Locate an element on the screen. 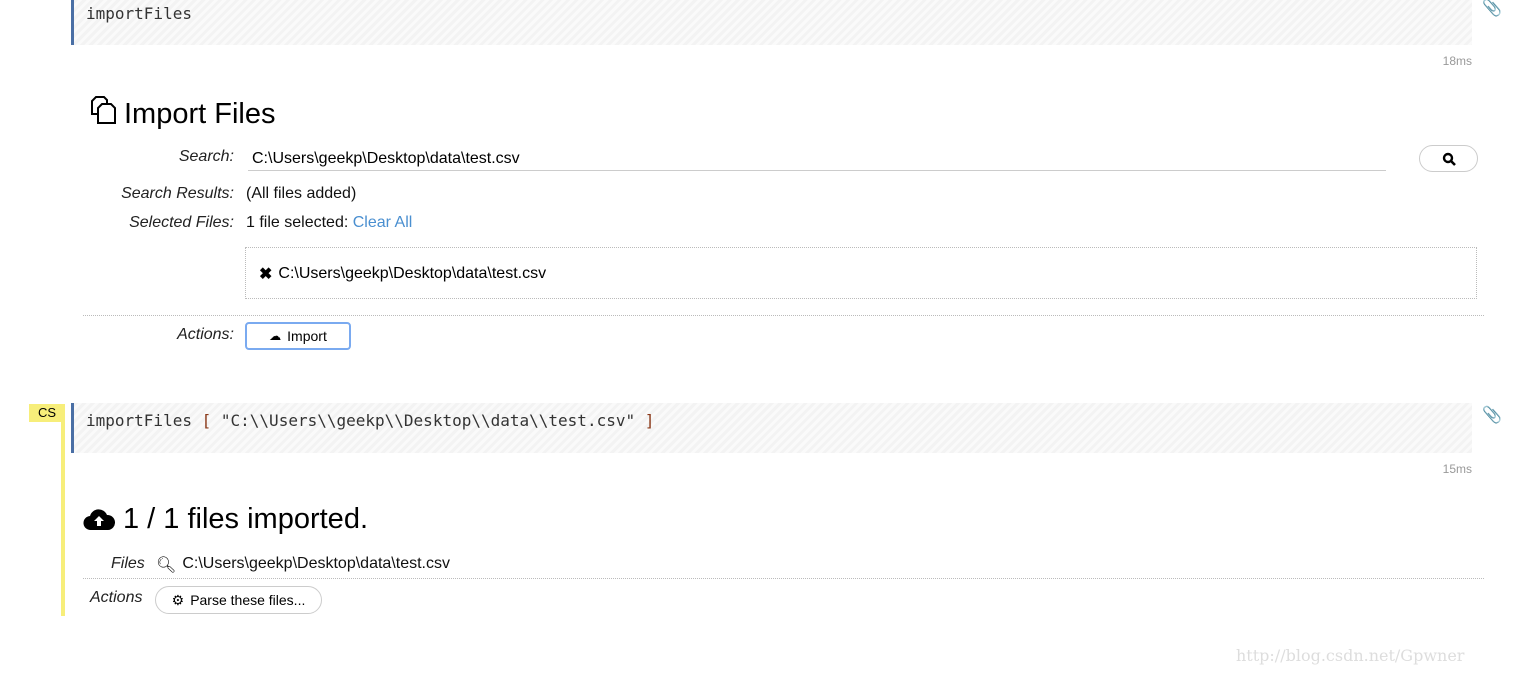  cell-gutter is located at coordinates (63, 510).